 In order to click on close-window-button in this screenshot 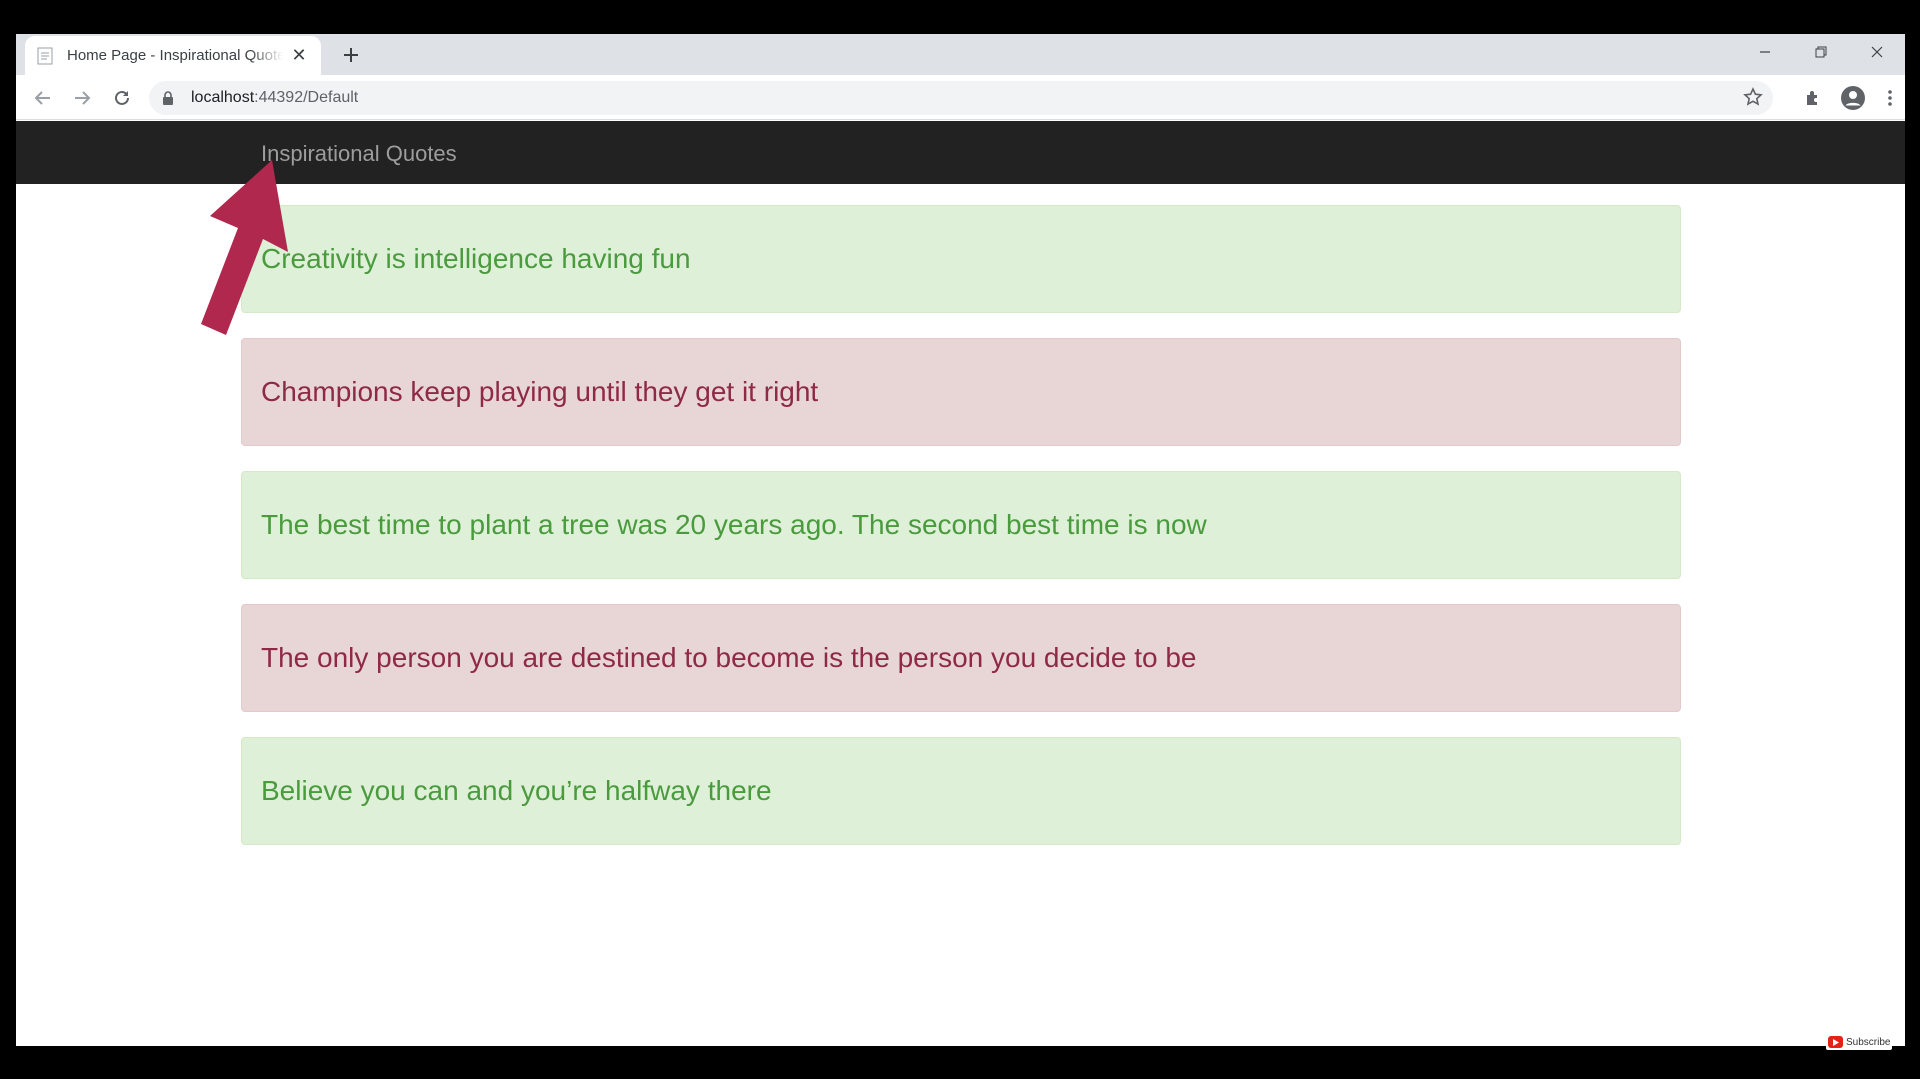, I will do `click(1877, 52)`.